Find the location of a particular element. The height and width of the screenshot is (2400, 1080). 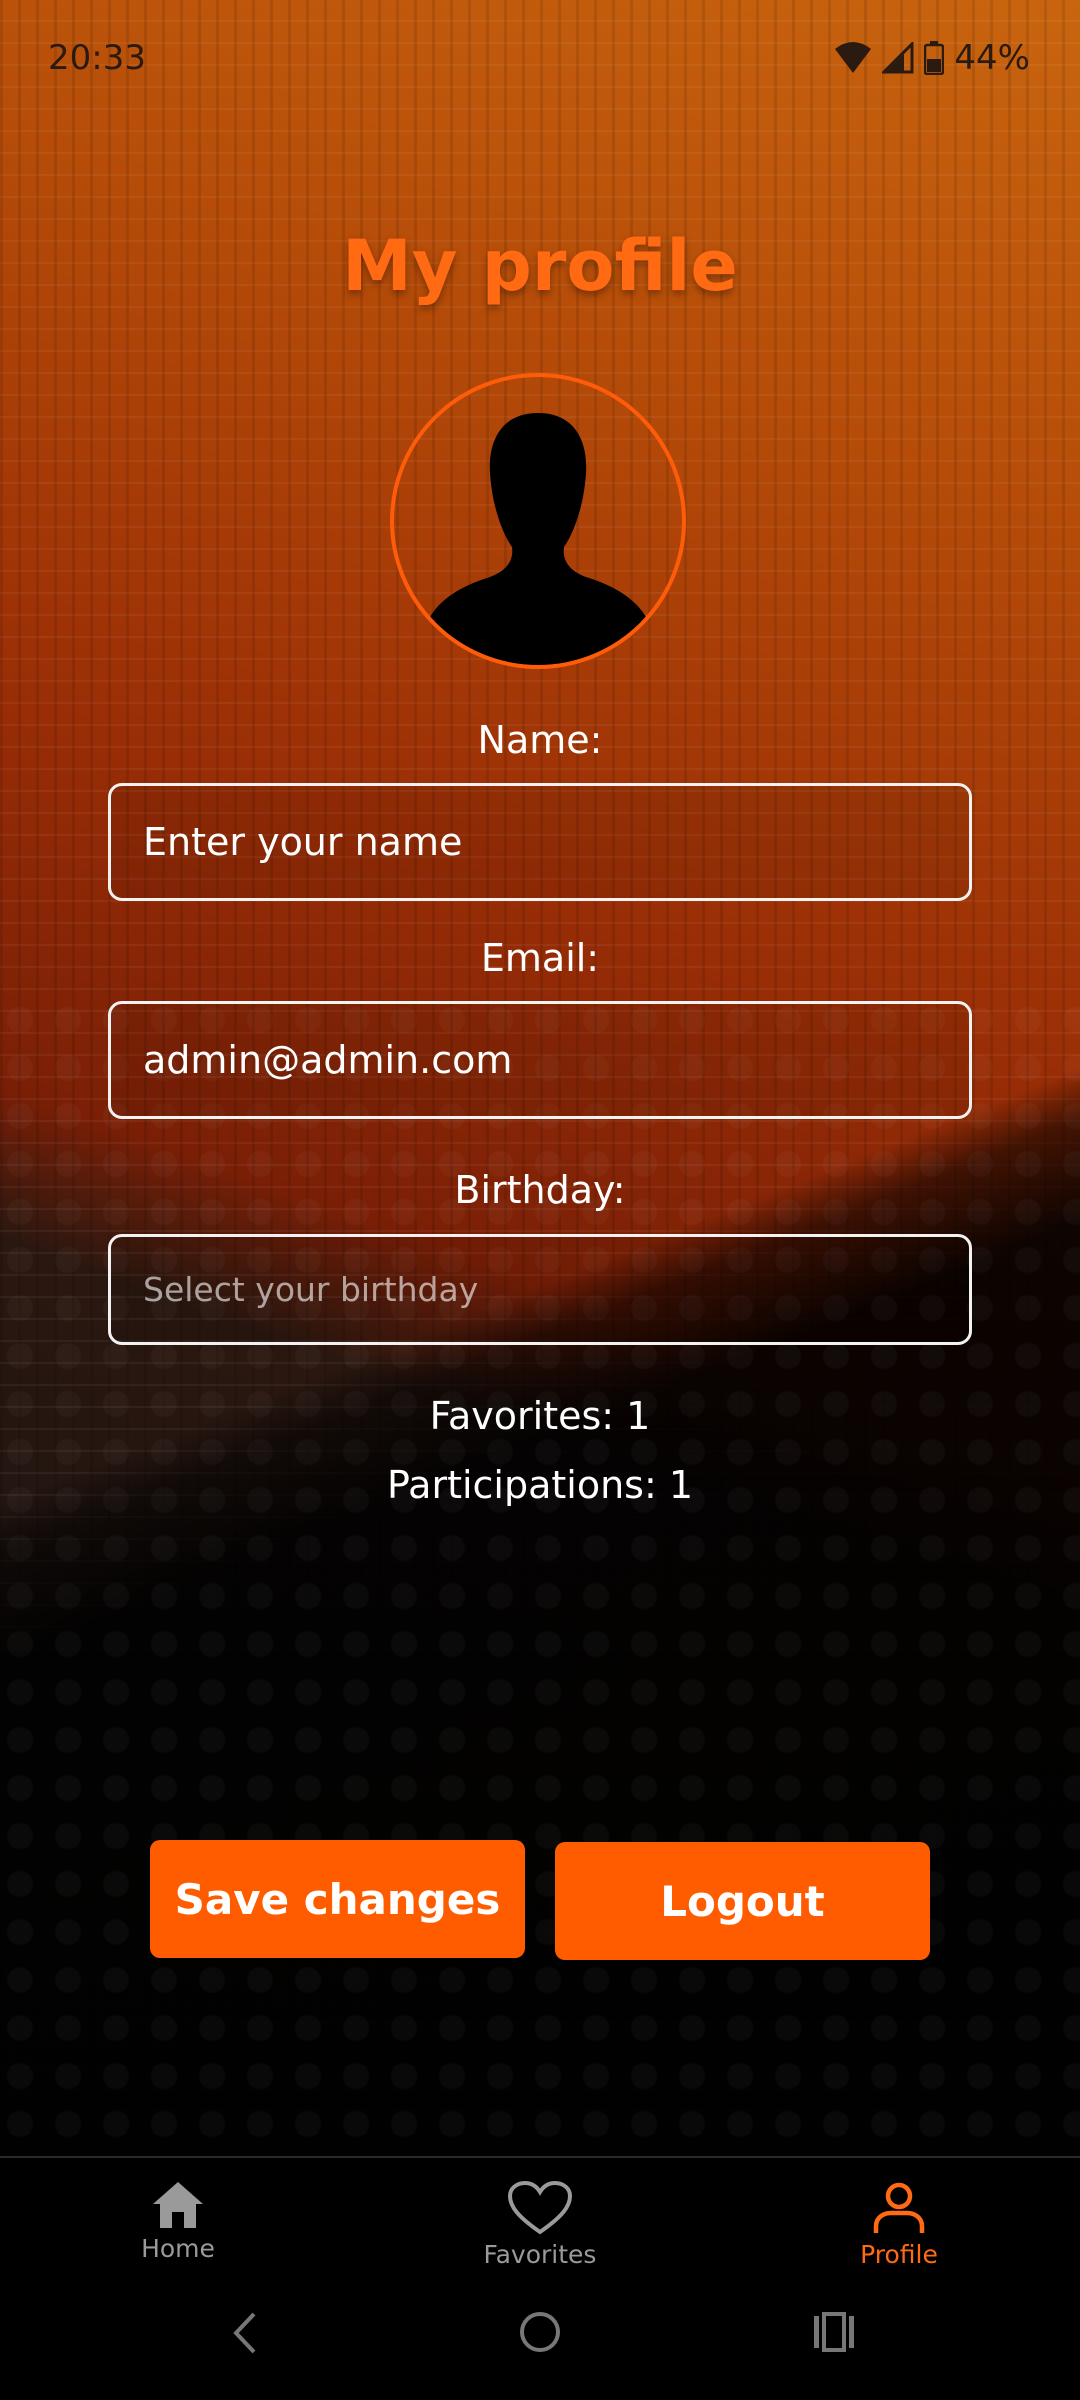

system-navigation-bar is located at coordinates (540, 2336).